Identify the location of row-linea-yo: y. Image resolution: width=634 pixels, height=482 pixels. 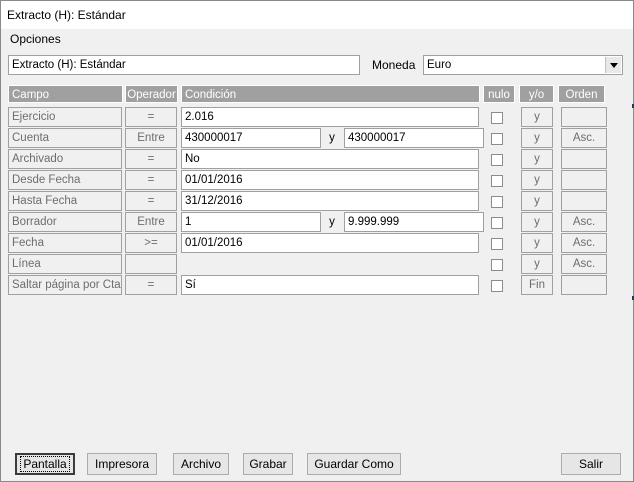
(537, 264).